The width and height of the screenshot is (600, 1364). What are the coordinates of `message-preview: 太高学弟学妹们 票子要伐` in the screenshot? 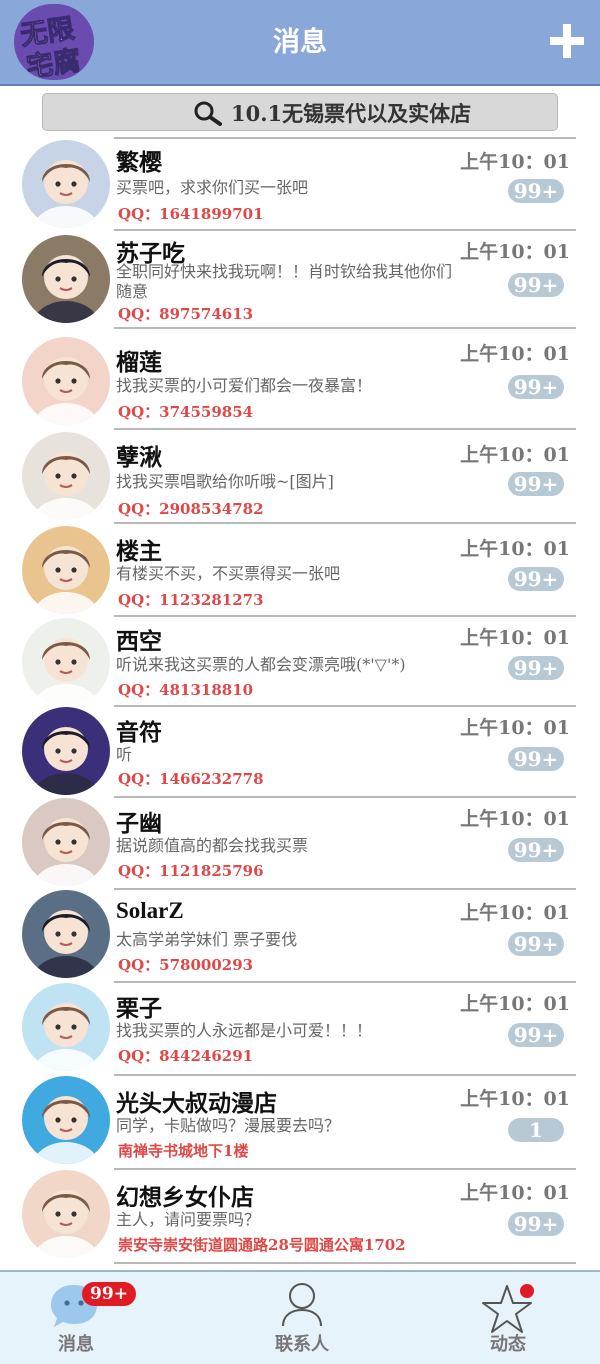 It's located at (207, 939).